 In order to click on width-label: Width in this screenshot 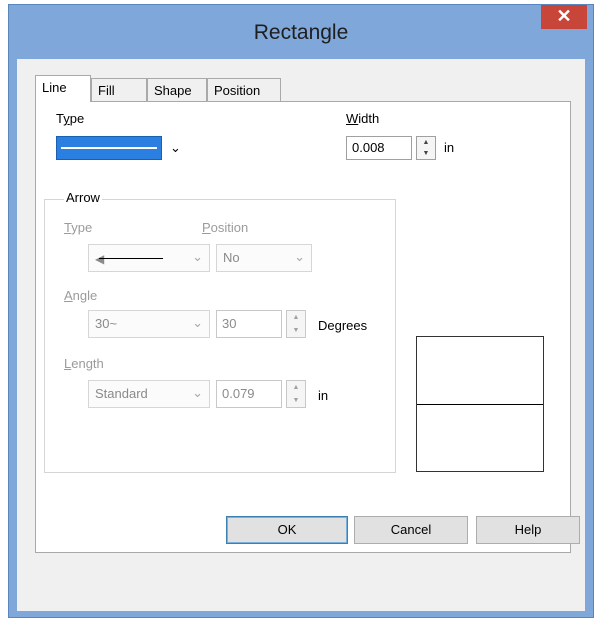, I will do `click(363, 118)`.